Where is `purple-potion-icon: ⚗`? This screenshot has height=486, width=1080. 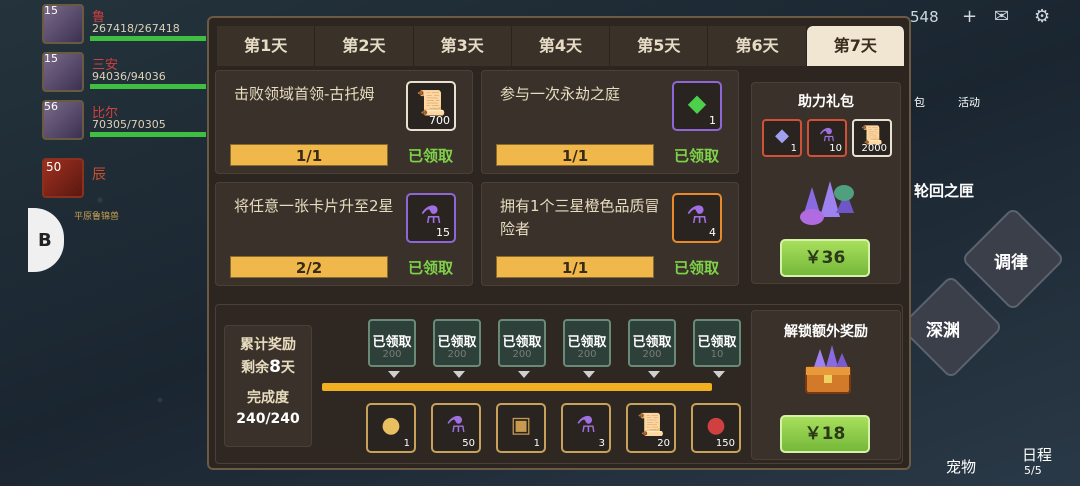 purple-potion-icon: ⚗ is located at coordinates (431, 215).